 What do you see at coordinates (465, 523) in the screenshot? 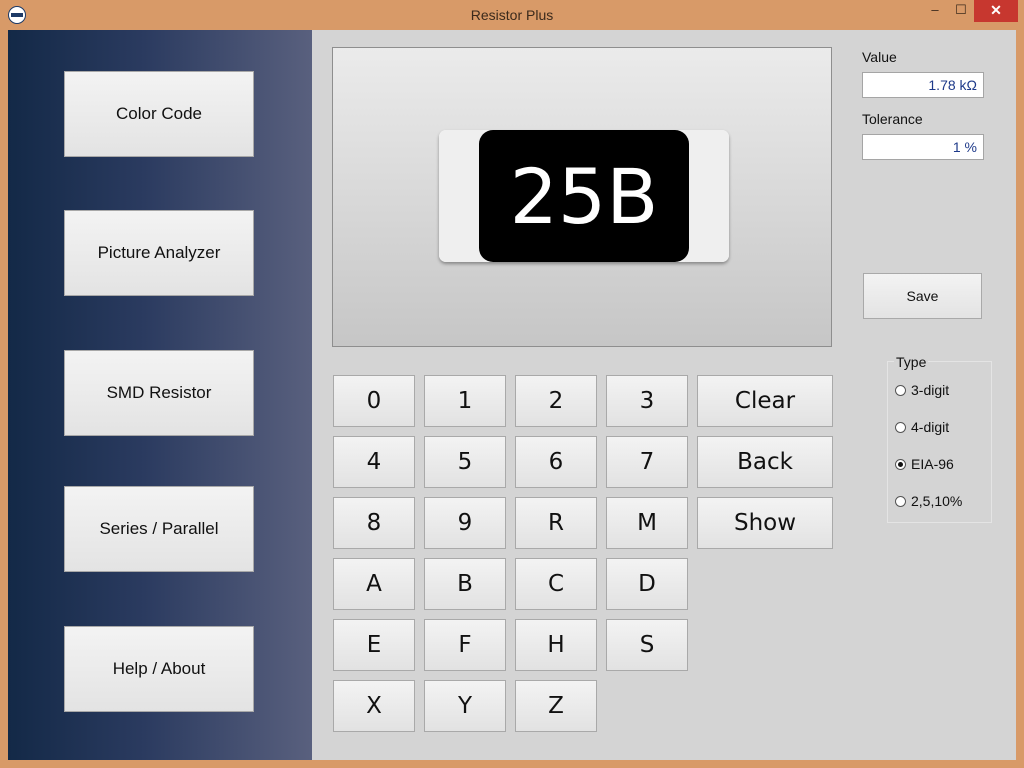
I see `key-9: 9` at bounding box center [465, 523].